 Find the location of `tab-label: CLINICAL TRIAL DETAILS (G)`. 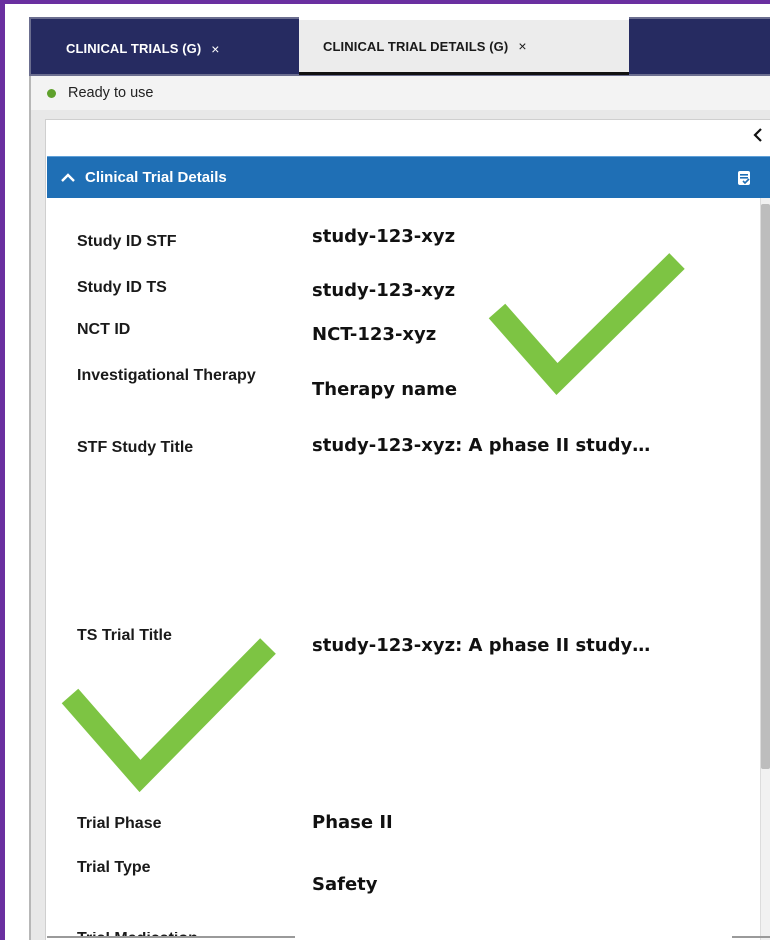

tab-label: CLINICAL TRIAL DETAILS (G) is located at coordinates (416, 46).